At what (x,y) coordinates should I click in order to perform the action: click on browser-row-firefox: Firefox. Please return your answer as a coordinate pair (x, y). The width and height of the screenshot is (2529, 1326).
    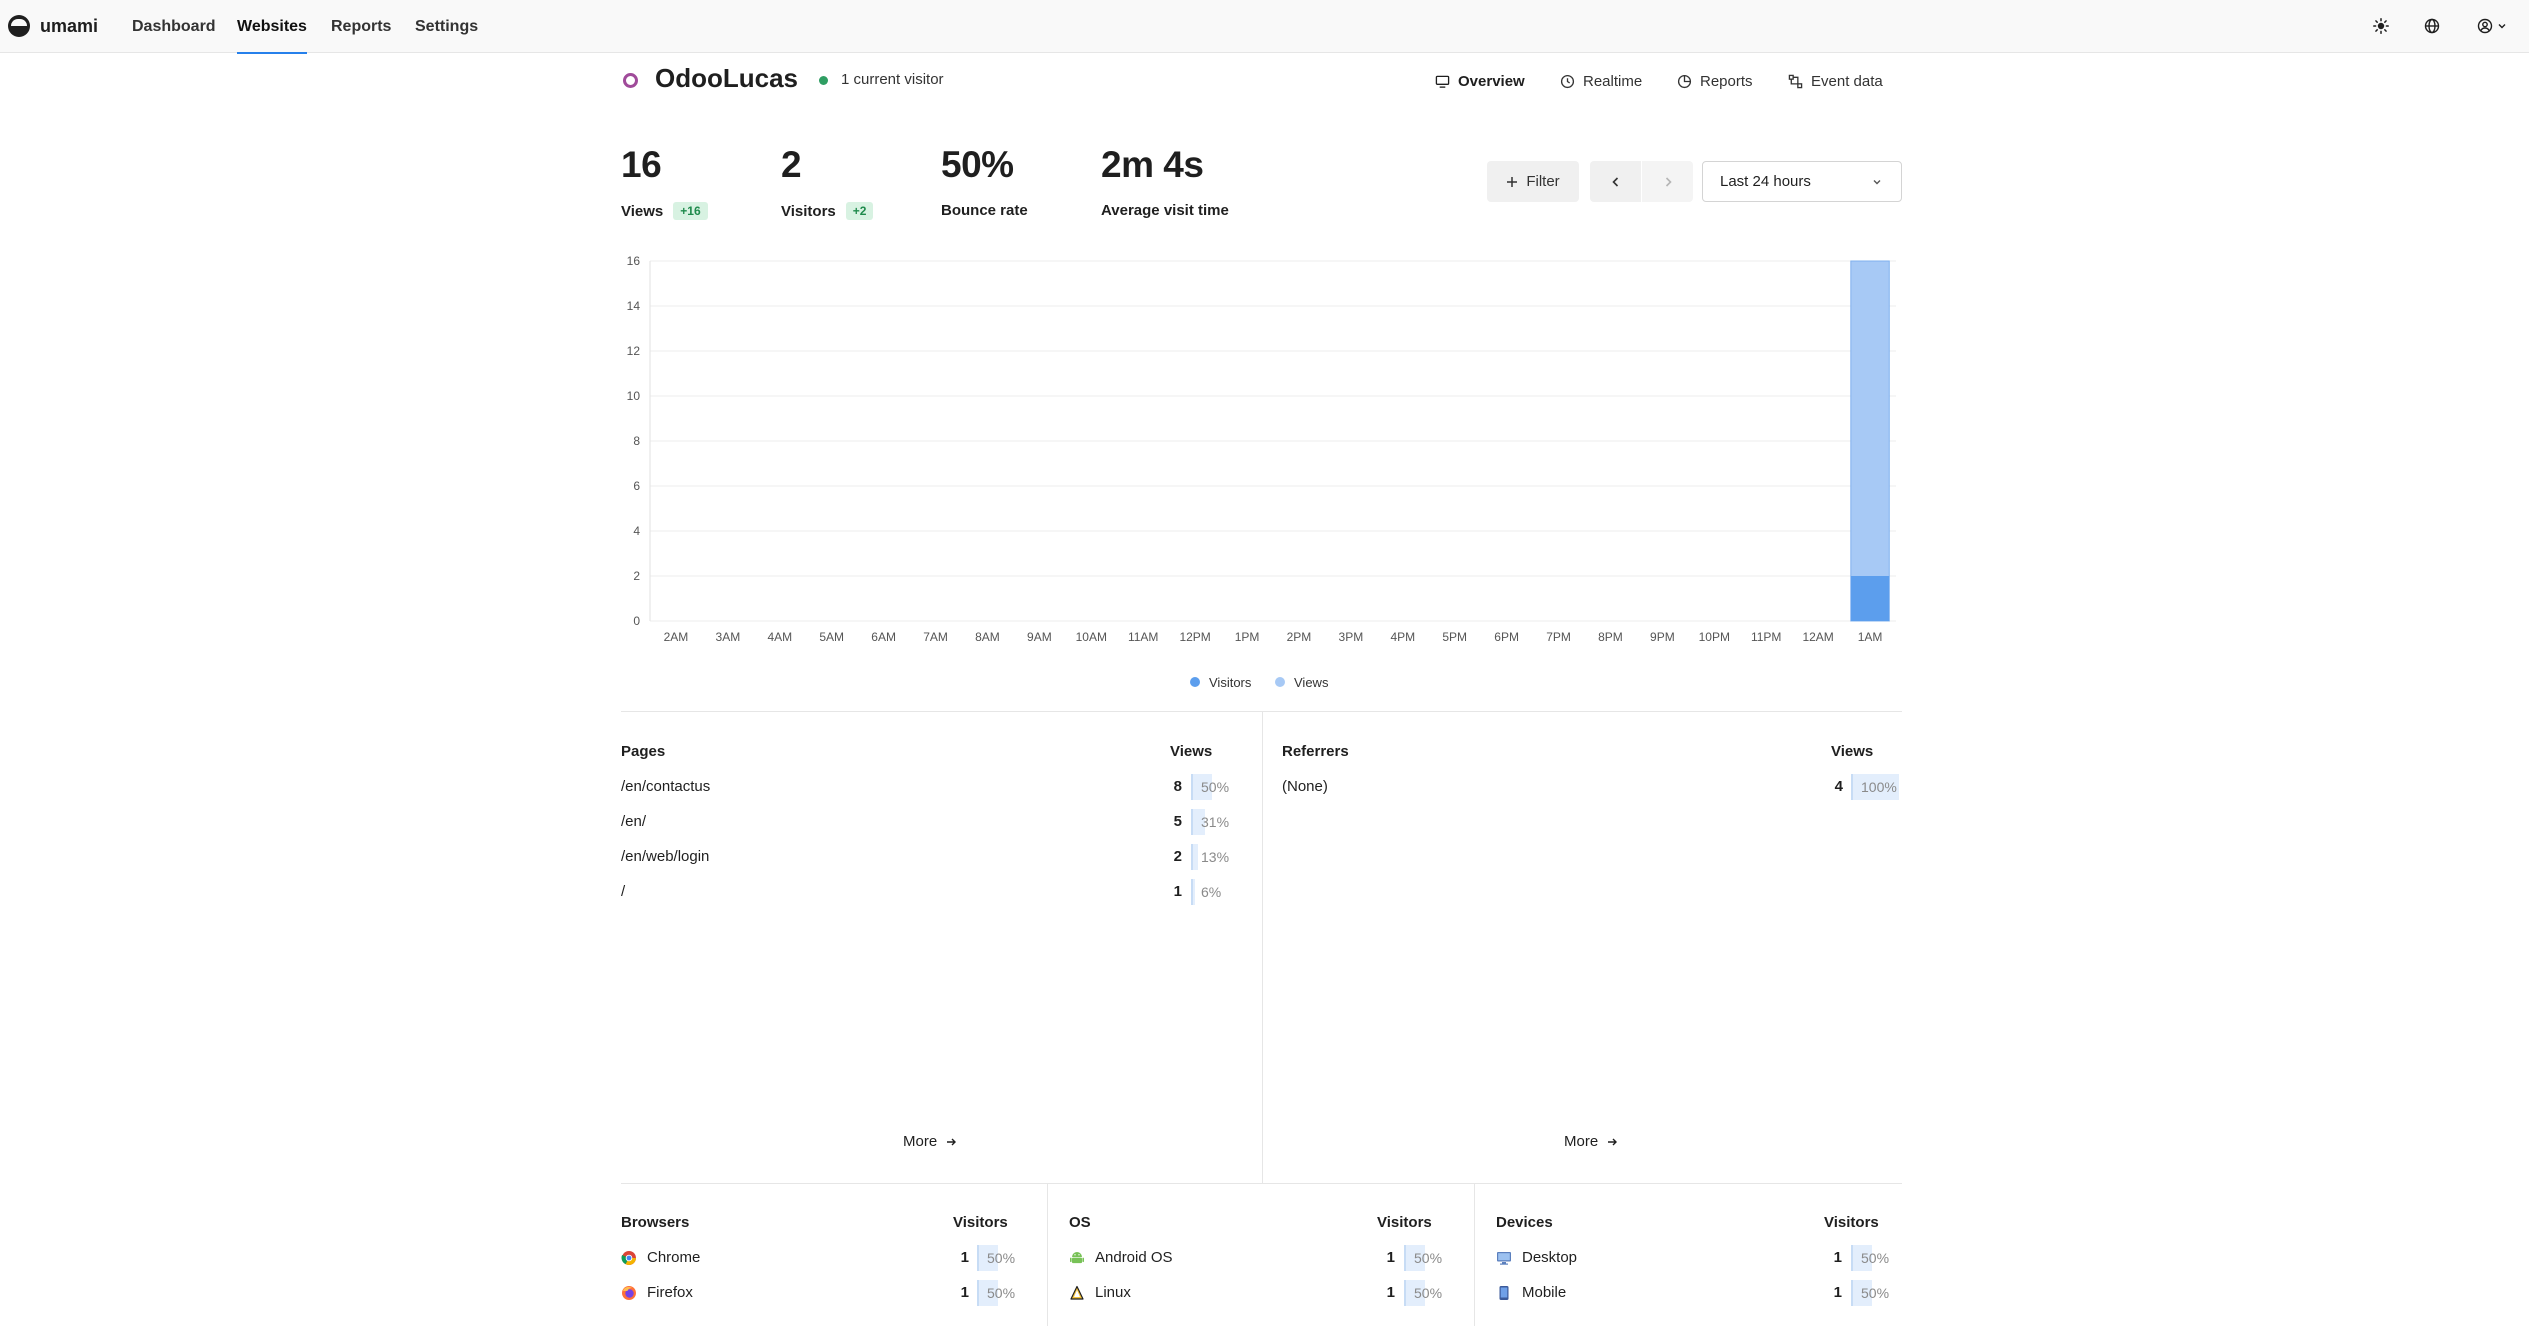
    Looking at the image, I should click on (657, 1292).